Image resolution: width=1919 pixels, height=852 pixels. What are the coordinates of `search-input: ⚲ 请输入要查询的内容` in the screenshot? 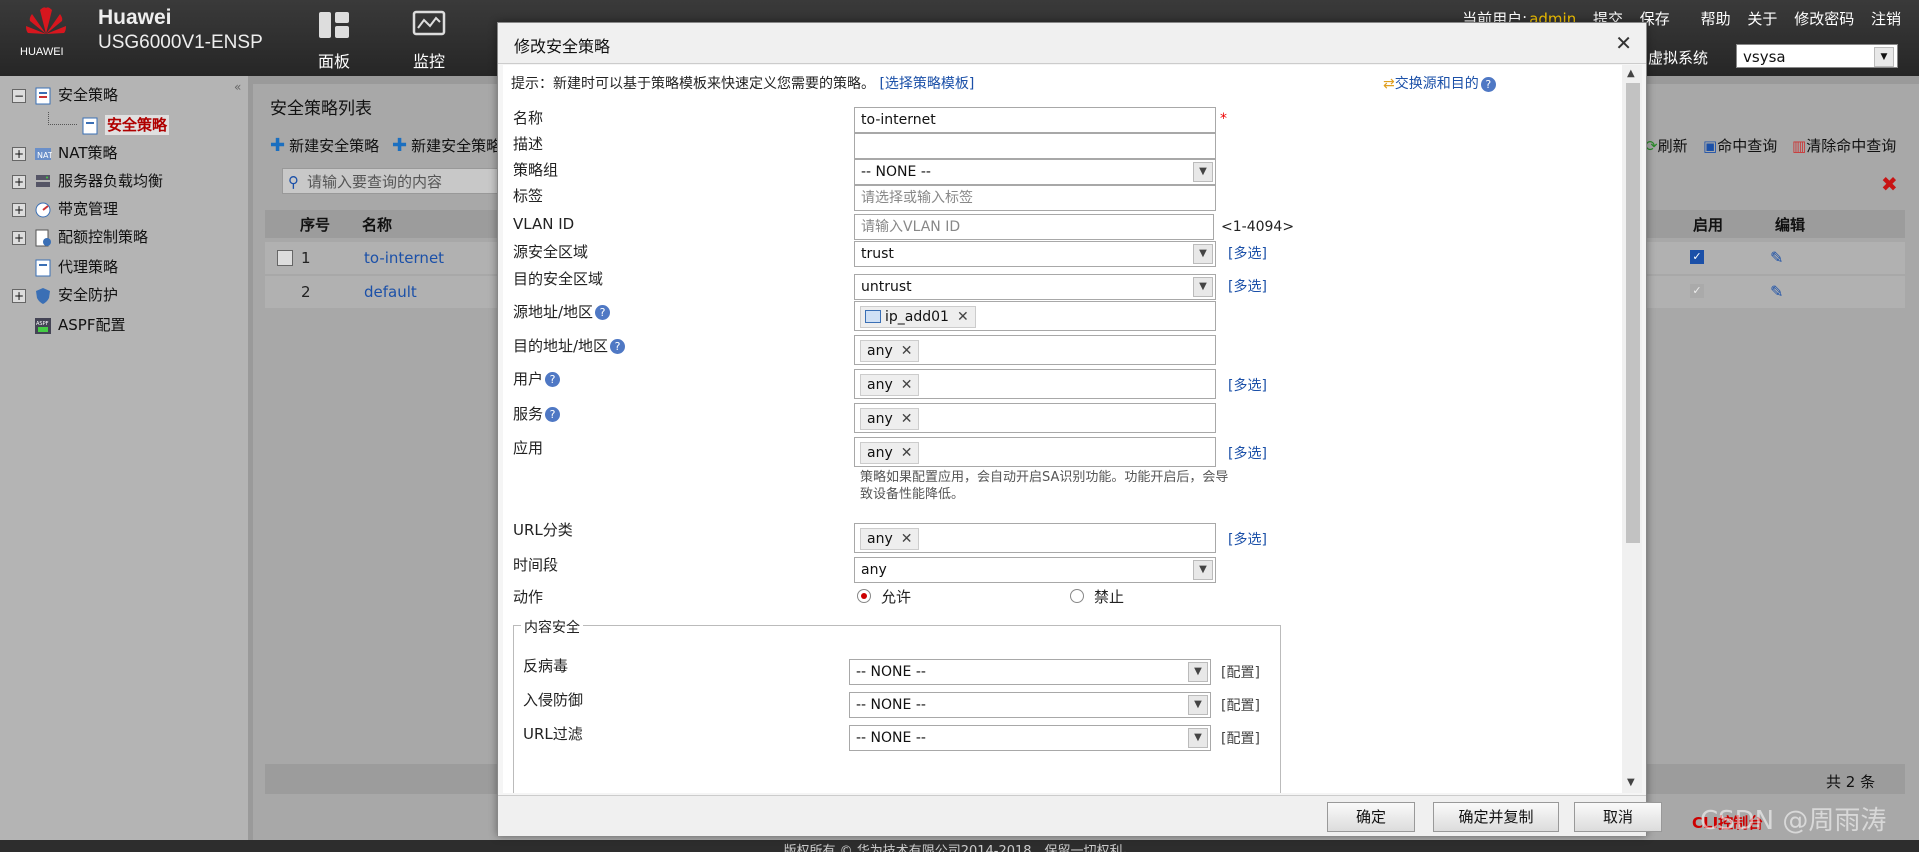 It's located at (392, 181).